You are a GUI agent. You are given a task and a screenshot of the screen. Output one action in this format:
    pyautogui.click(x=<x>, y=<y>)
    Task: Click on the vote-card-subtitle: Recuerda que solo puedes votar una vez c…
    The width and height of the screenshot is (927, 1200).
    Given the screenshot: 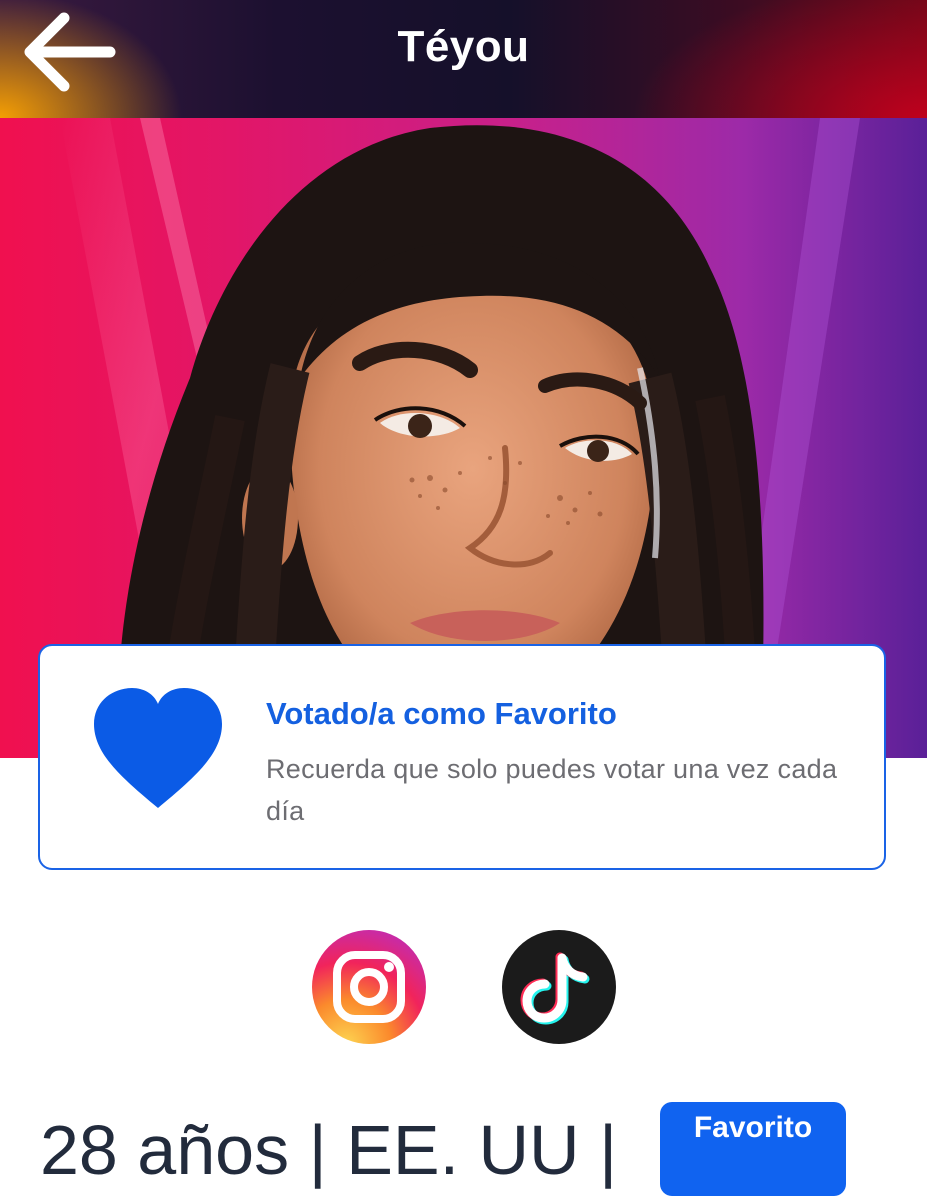 What is the action you would take?
    pyautogui.click(x=552, y=790)
    